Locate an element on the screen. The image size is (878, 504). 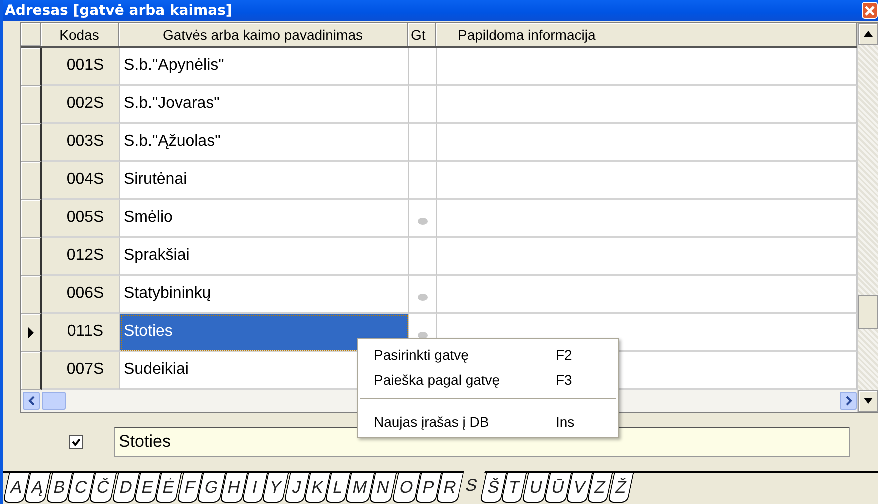
column-header: Papildoma informacija is located at coordinates (646, 34).